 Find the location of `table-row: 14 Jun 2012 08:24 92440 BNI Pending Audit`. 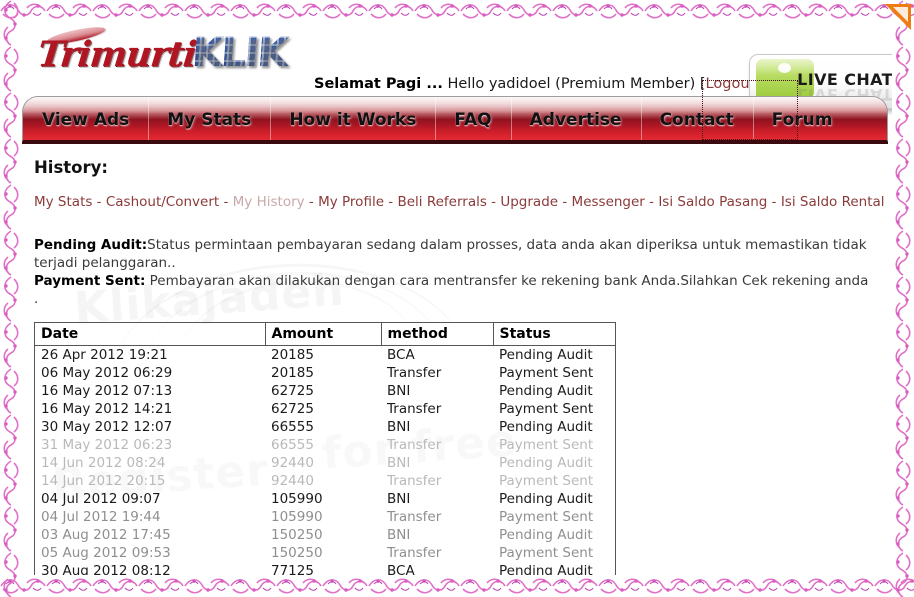

table-row: 14 Jun 2012 08:24 92440 BNI Pending Audit is located at coordinates (325, 463).